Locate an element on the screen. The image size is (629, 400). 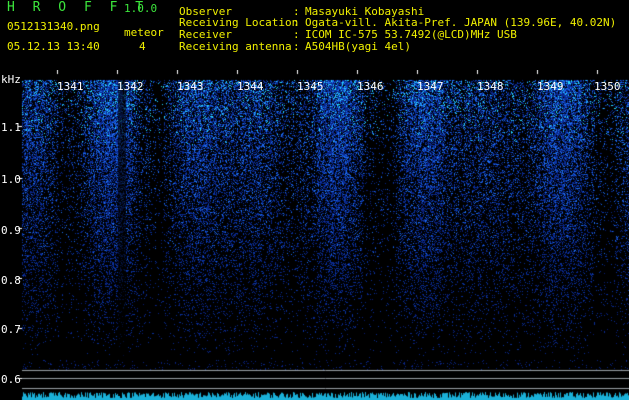
minute-label: 1341 is located at coordinates (70, 86).